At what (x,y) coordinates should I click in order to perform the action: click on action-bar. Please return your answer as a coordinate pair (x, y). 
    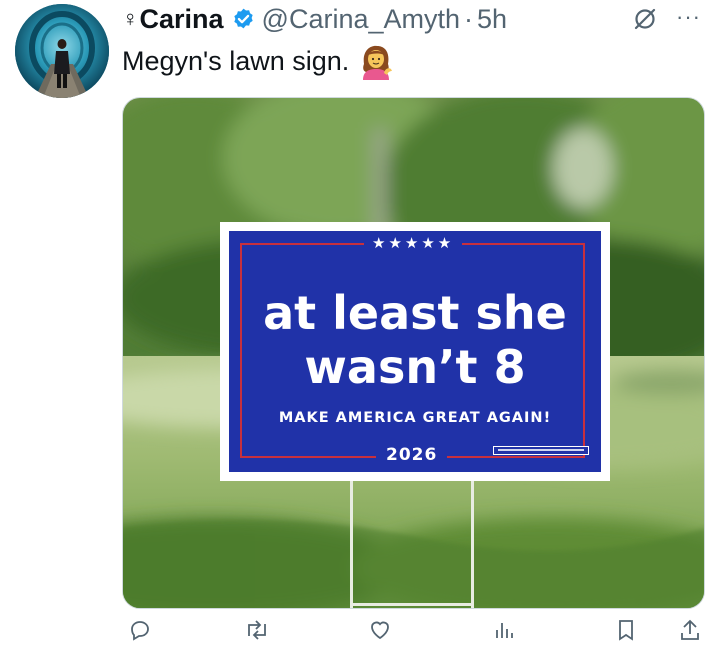
    Looking at the image, I should click on (413, 633).